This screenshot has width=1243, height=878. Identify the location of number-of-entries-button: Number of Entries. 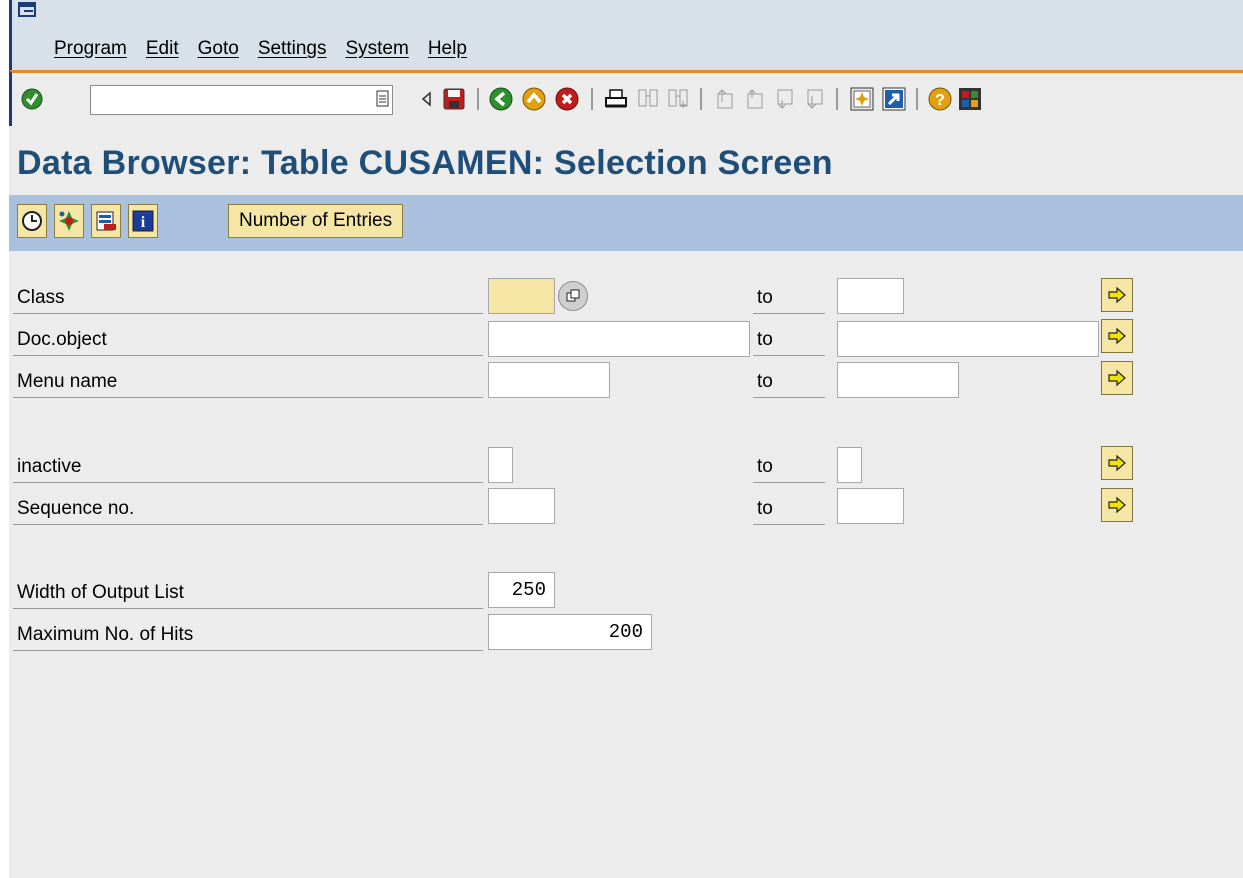
(316, 221).